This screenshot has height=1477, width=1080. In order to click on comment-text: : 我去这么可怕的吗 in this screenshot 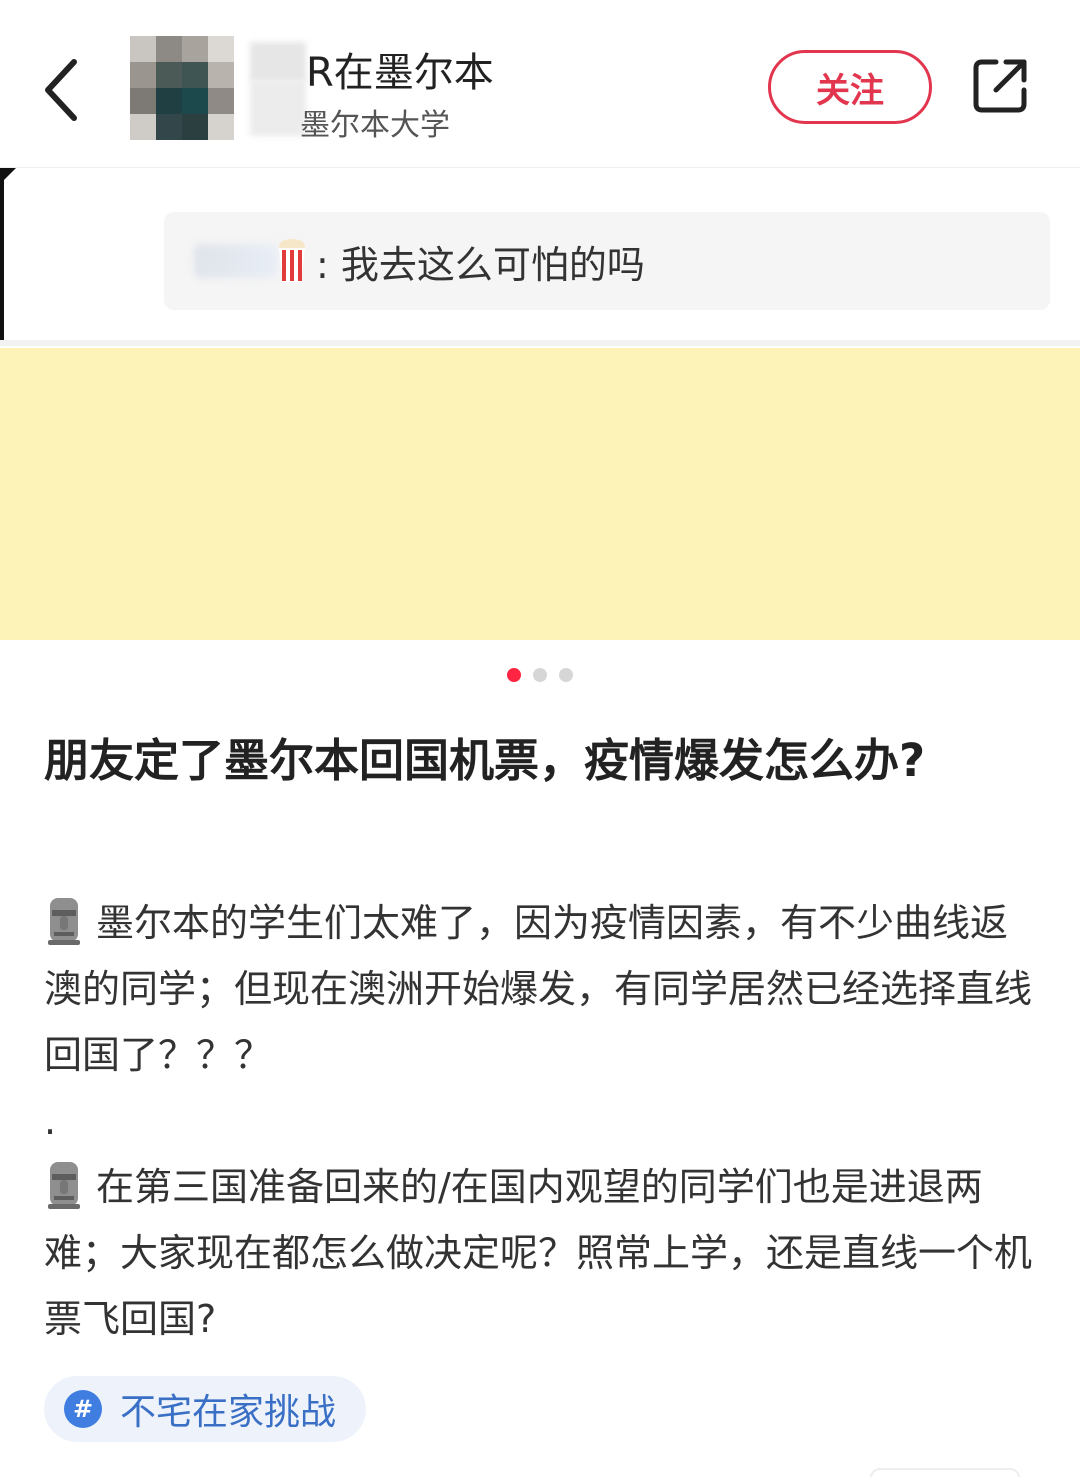, I will do `click(480, 265)`.